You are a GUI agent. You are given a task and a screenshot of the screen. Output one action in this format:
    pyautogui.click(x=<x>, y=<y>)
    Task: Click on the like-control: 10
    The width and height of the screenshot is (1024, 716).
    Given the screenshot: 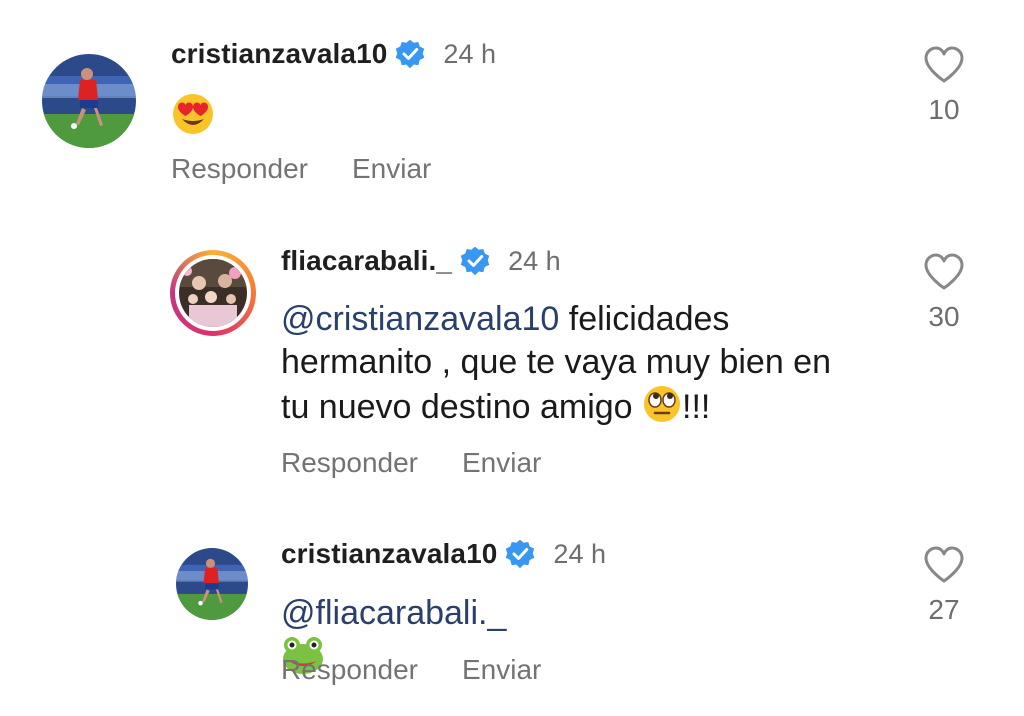 What is the action you would take?
    pyautogui.click(x=944, y=86)
    